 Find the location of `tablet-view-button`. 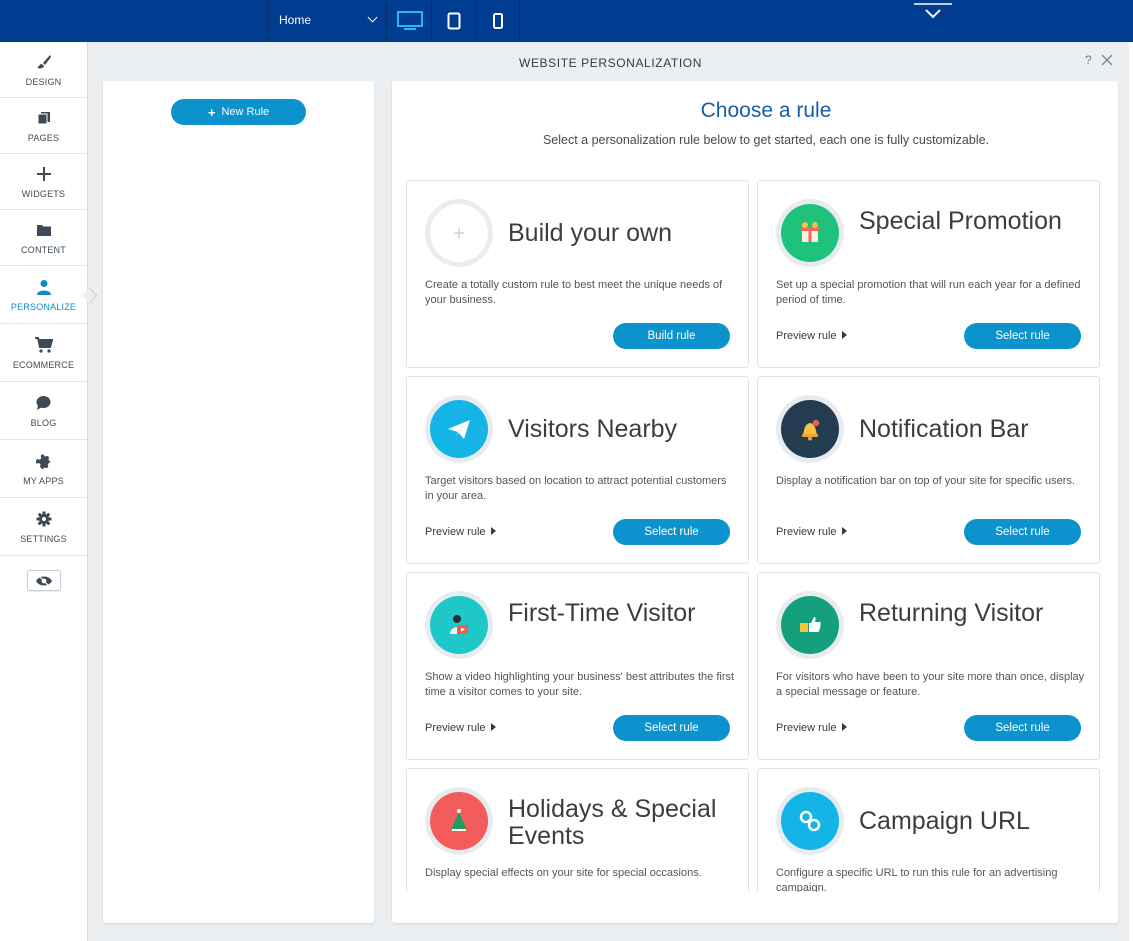

tablet-view-button is located at coordinates (454, 21).